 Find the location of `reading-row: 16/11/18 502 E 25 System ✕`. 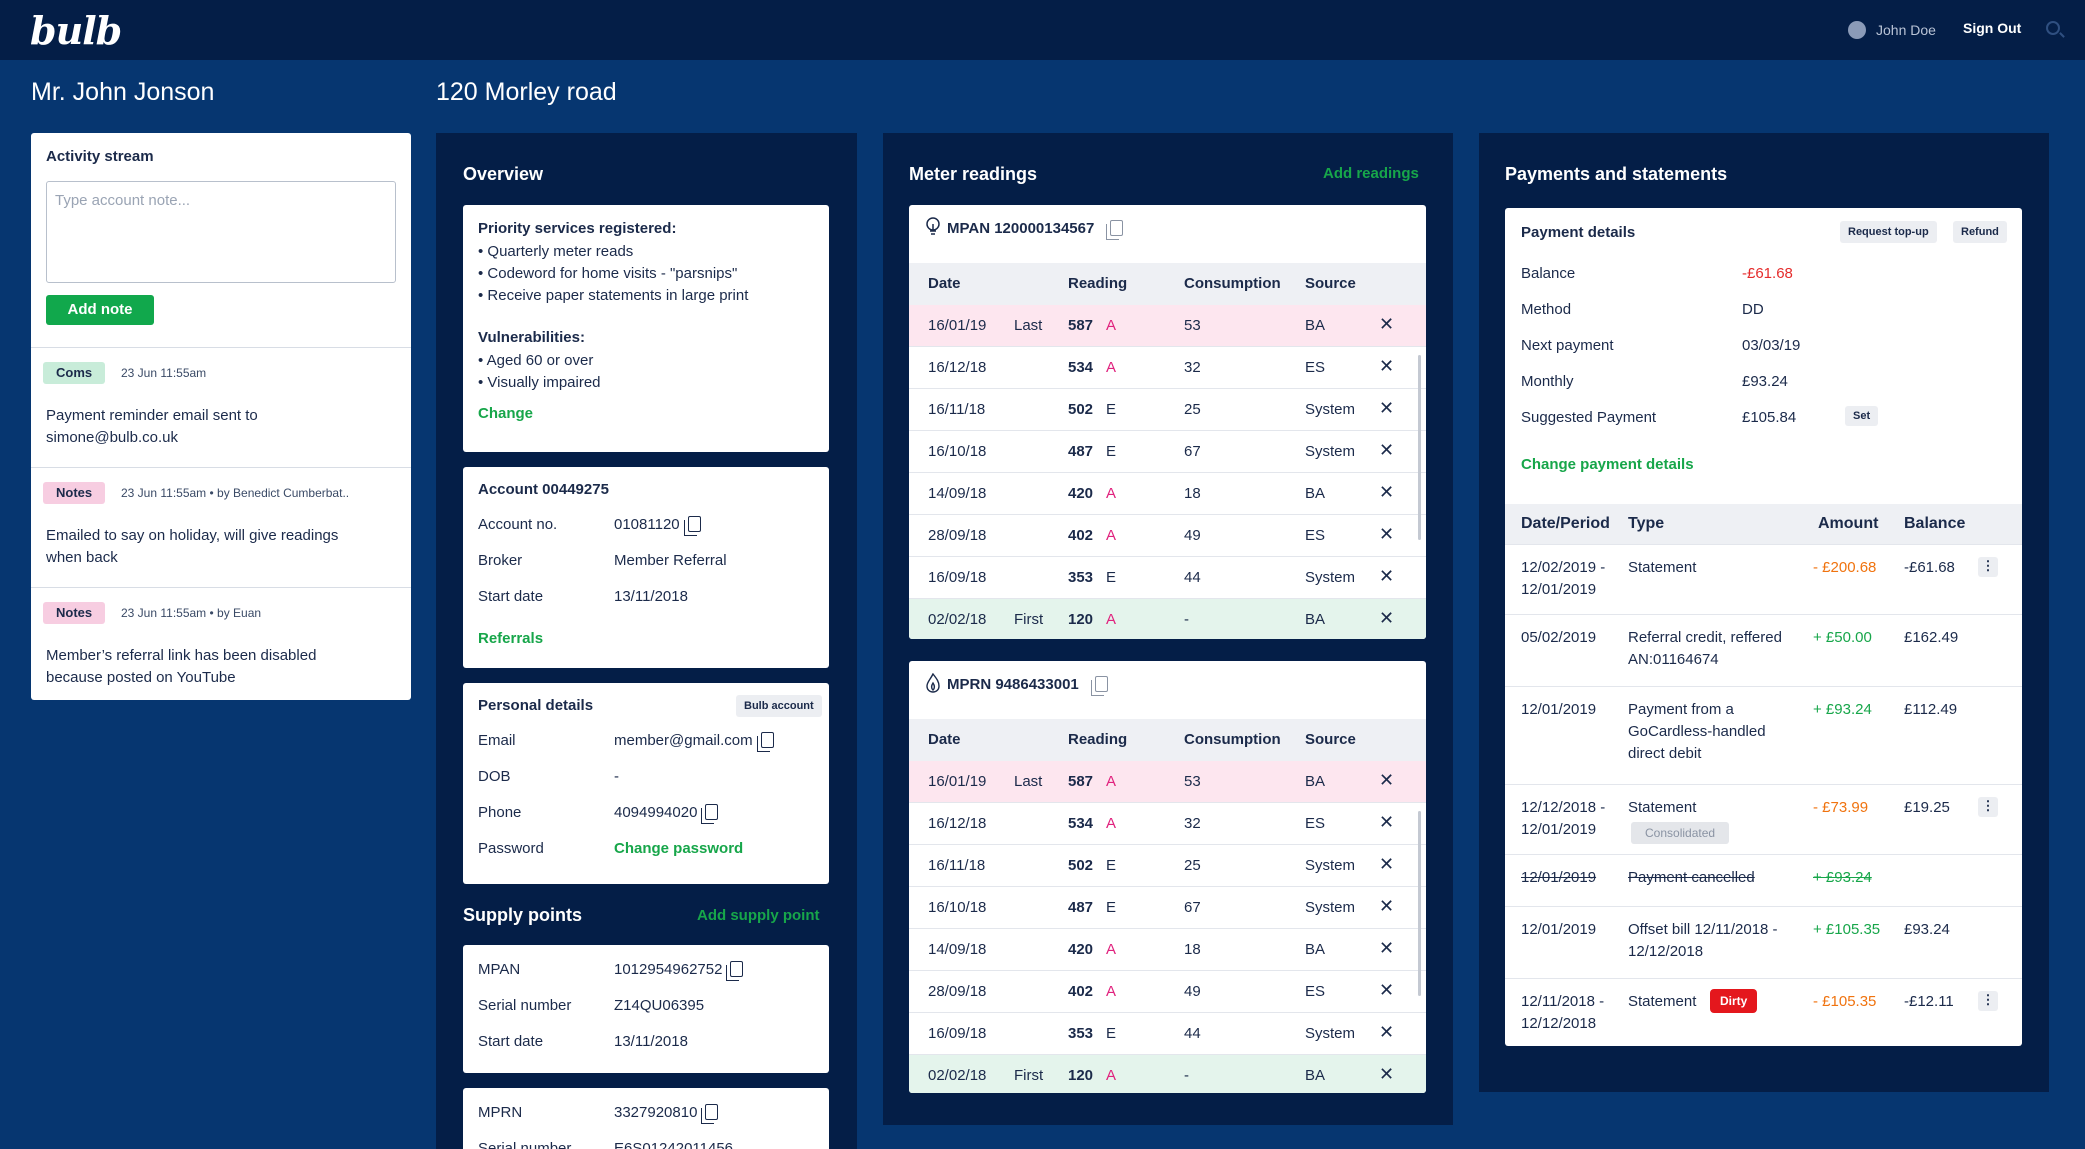

reading-row: 16/11/18 502 E 25 System ✕ is located at coordinates (1167, 866).